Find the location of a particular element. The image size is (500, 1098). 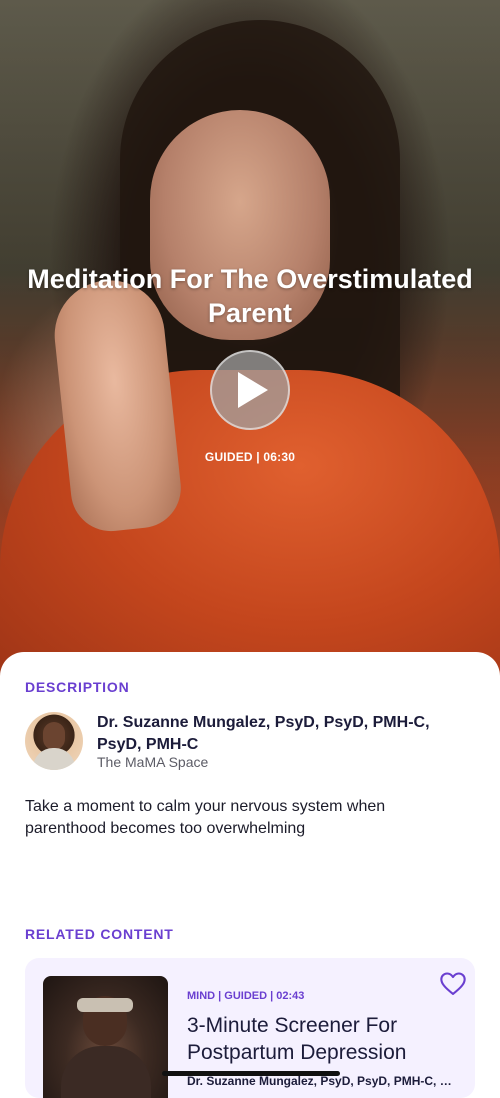

related-content-heading: RELATED CONTENT is located at coordinates (99, 934).